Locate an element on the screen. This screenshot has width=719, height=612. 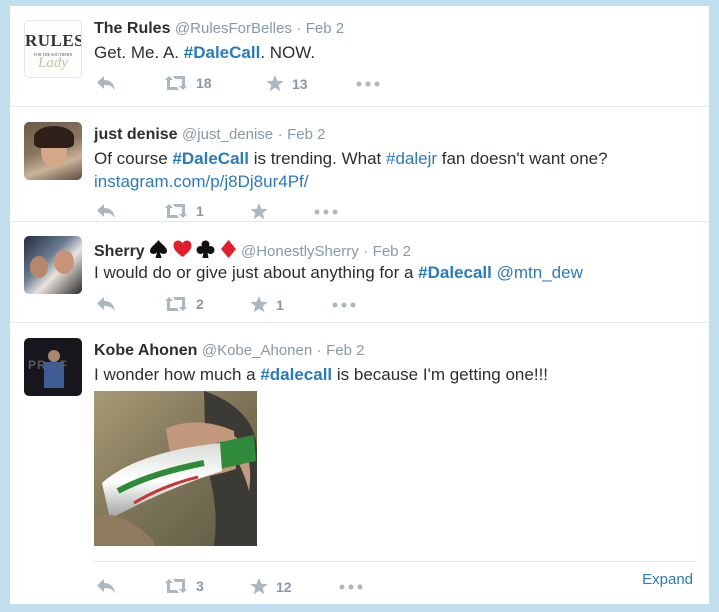
display-name: just denise is located at coordinates (136, 134).